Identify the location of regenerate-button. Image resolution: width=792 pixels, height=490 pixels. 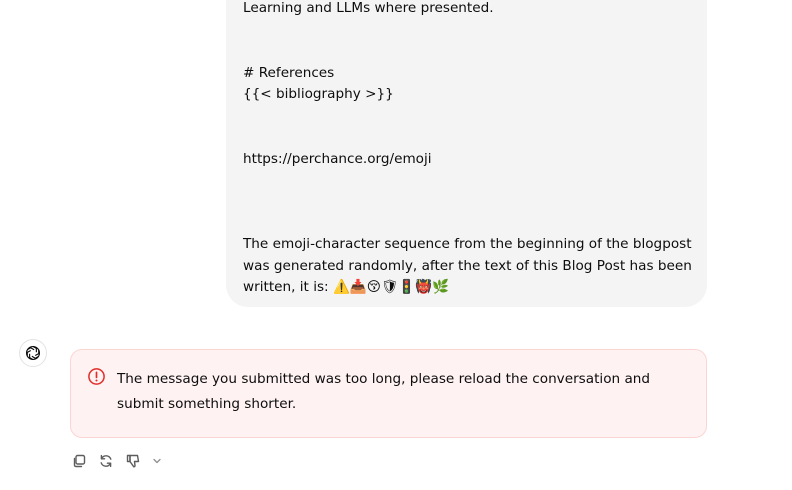
(106, 461).